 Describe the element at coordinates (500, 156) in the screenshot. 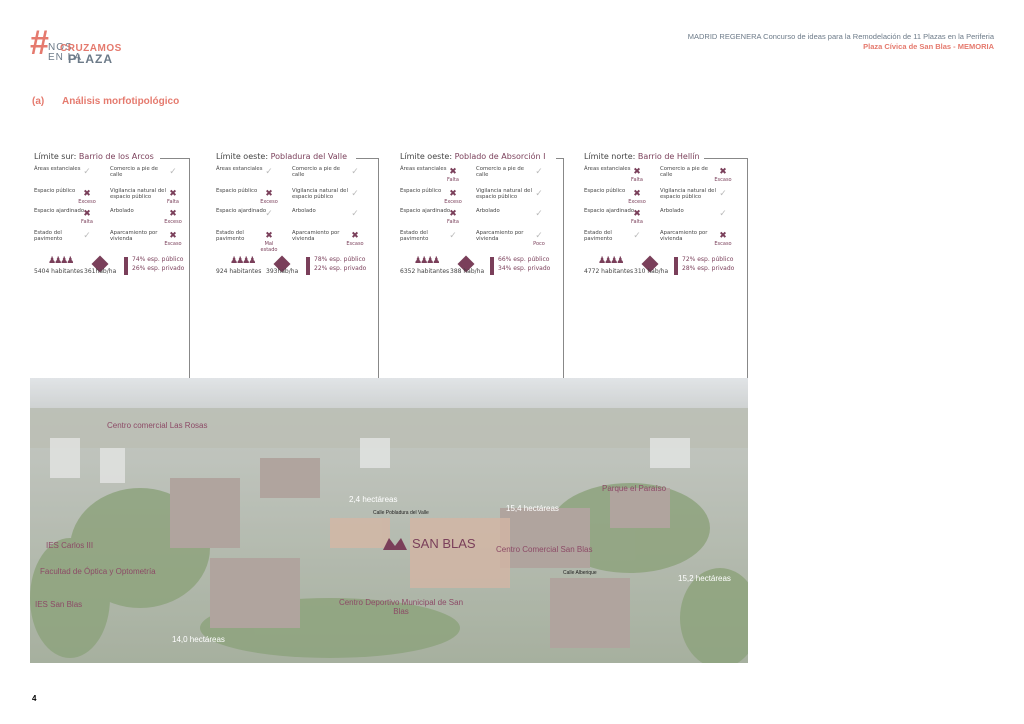

I see `panel-title-name: Poblado de Absorción I` at that location.